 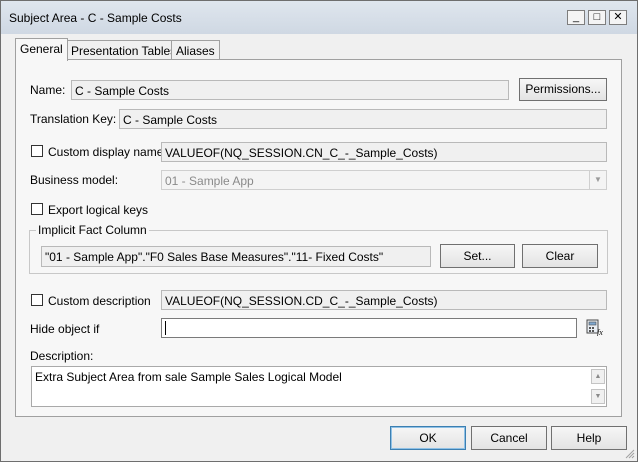 I want to click on tab-presentation-tables-label: Presentation Tables, so click(x=124, y=51).